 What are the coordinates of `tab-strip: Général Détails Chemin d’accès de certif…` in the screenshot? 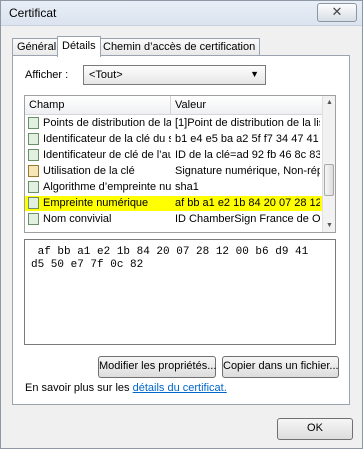 It's located at (182, 46).